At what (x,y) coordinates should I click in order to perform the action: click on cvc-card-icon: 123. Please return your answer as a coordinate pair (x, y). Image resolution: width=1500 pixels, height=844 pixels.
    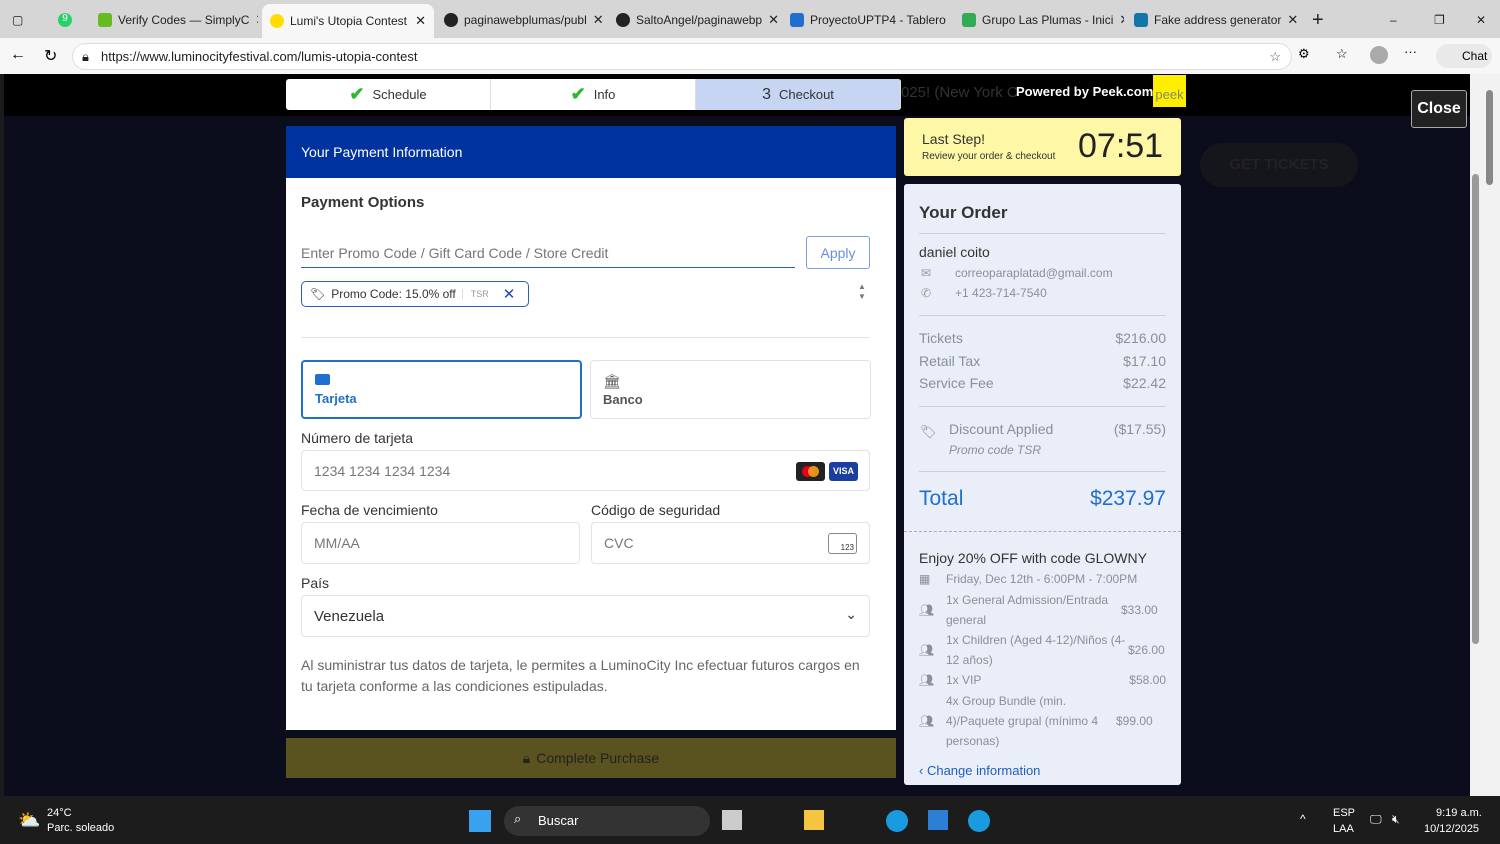
    Looking at the image, I should click on (842, 543).